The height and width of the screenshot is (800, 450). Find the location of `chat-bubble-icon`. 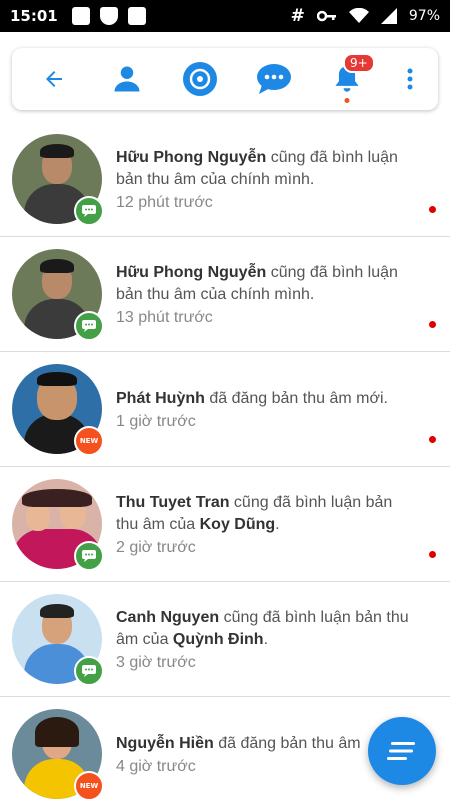

chat-bubble-icon is located at coordinates (273, 79).